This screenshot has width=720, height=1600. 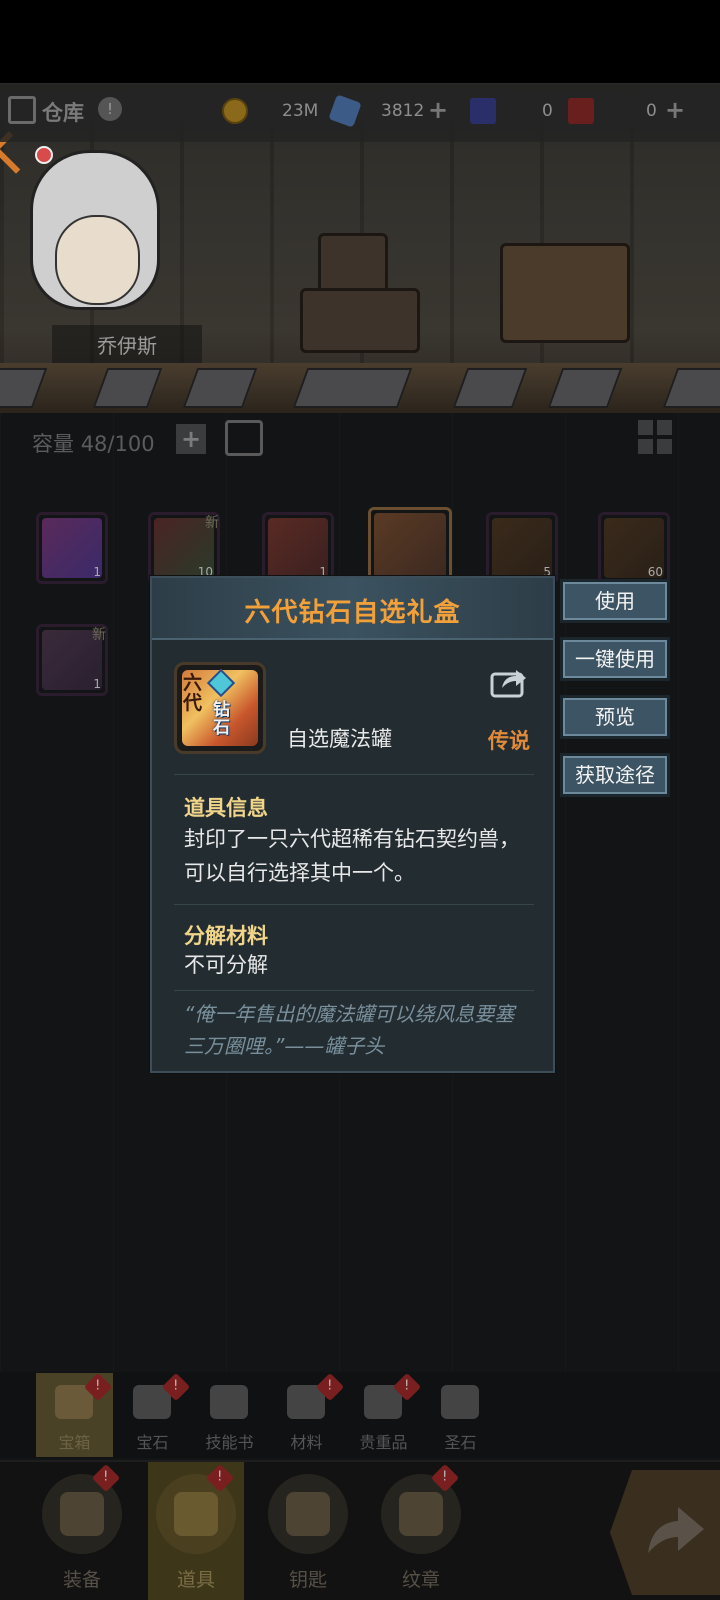 What do you see at coordinates (421, 1514) in the screenshot?
I see `emblem-icon` at bounding box center [421, 1514].